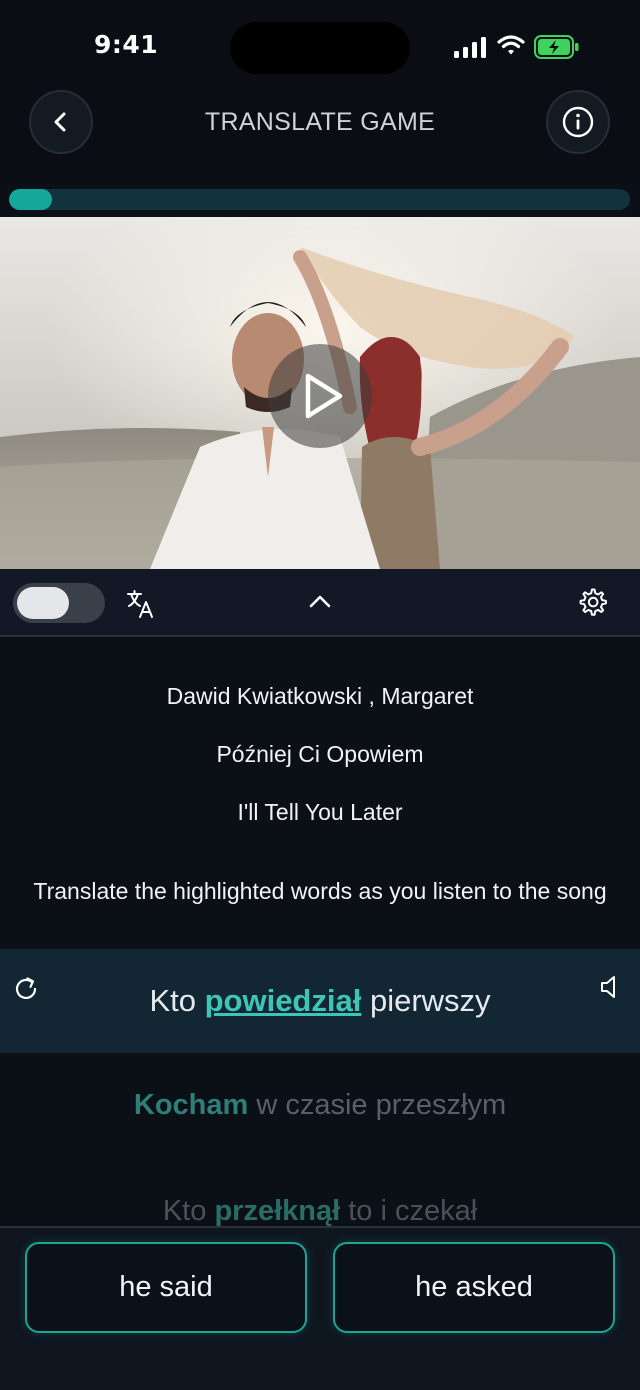 The image size is (640, 1390). I want to click on answer-button: he said, so click(166, 1287).